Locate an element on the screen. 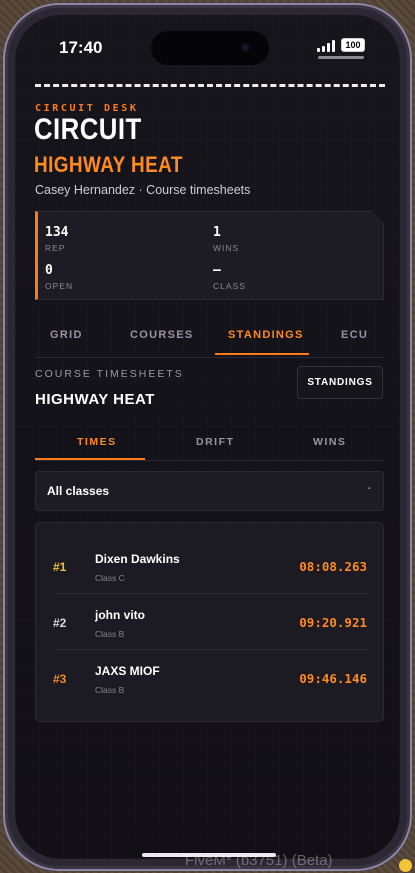  stat-value: 1 is located at coordinates (217, 232).